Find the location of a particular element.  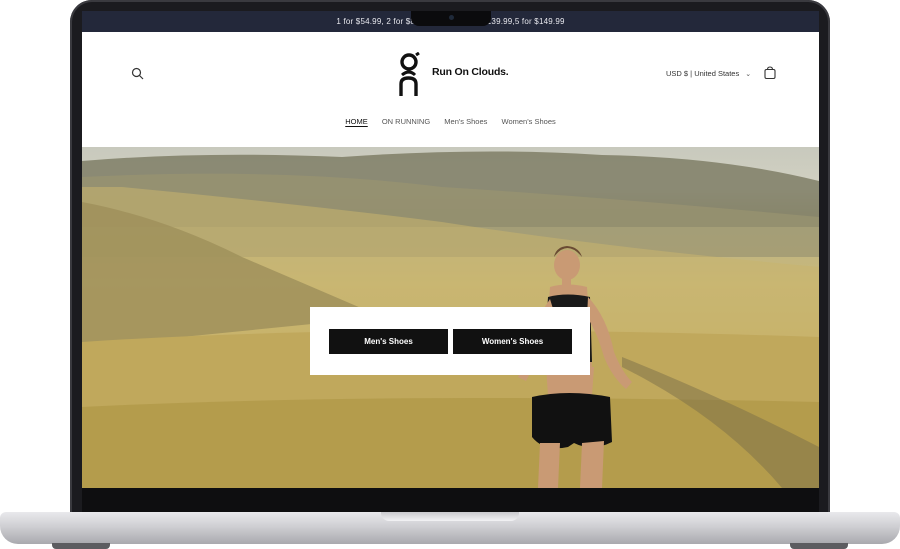

camera-icon is located at coordinates (451, 17).